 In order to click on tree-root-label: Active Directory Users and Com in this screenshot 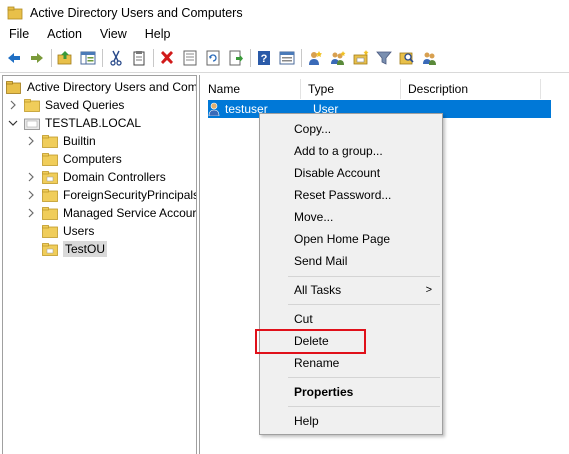, I will do `click(112, 87)`.